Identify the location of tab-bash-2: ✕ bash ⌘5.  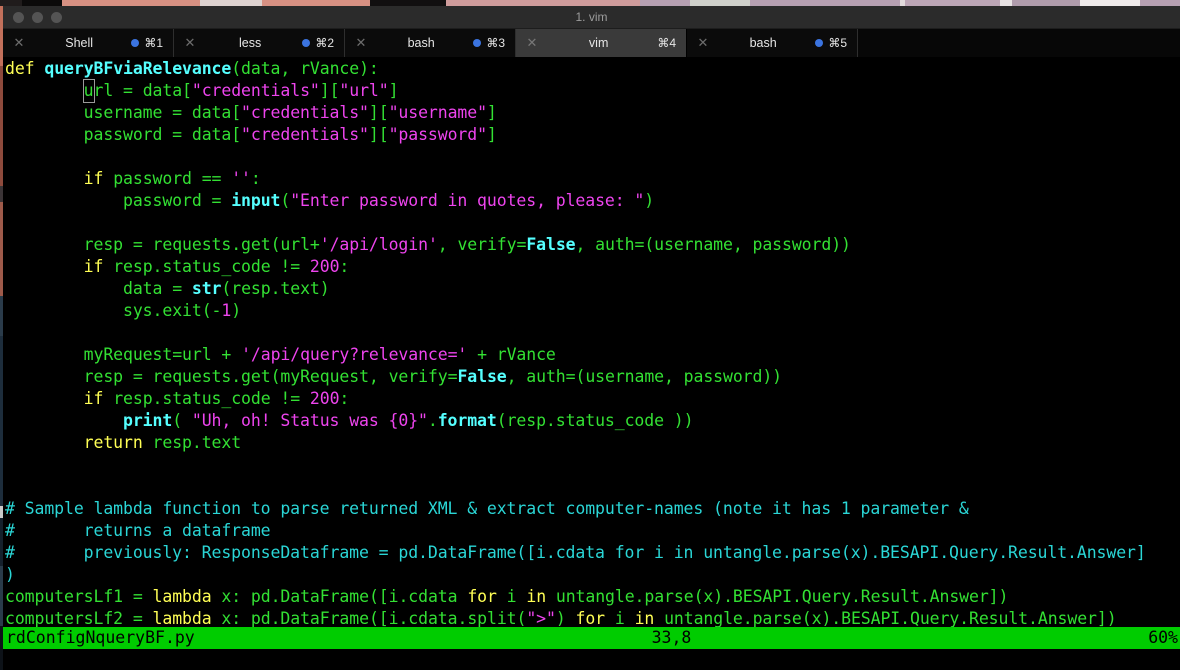
(772, 43).